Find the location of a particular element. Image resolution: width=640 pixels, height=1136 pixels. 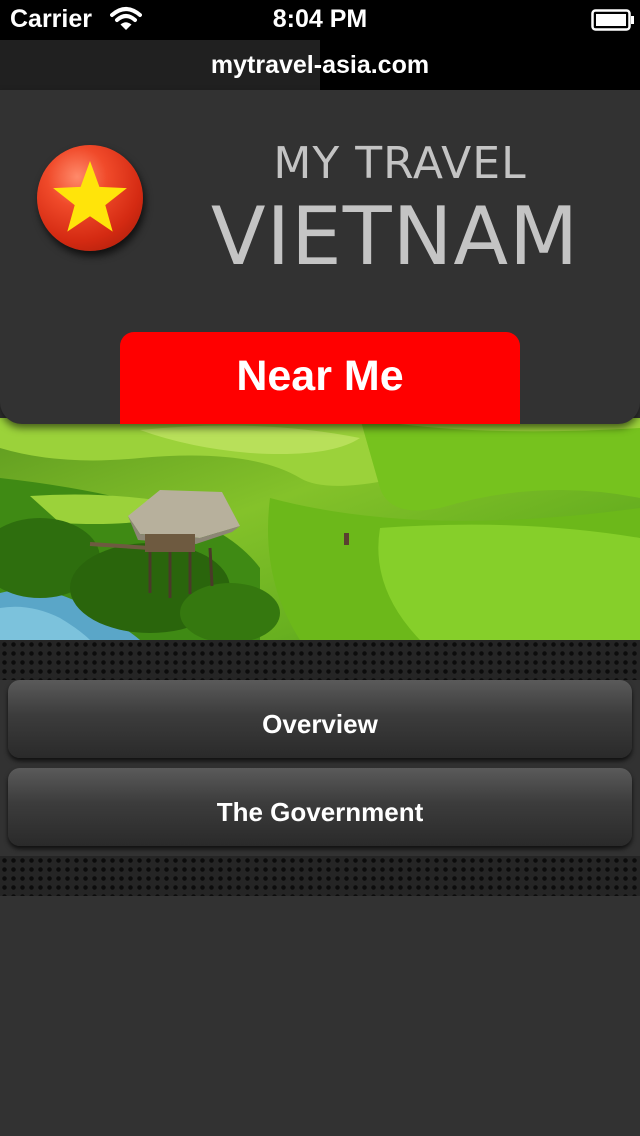

menu-item-the-government: The Government is located at coordinates (320, 807).